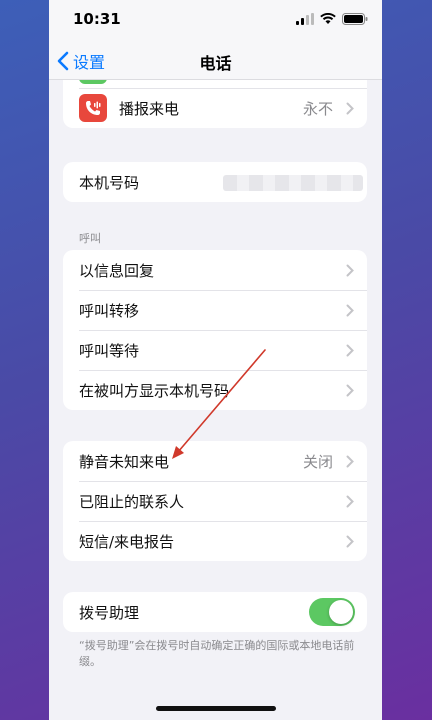 The image size is (432, 720). Describe the element at coordinates (127, 541) in the screenshot. I see `row-label: 短信/来电报告` at that location.